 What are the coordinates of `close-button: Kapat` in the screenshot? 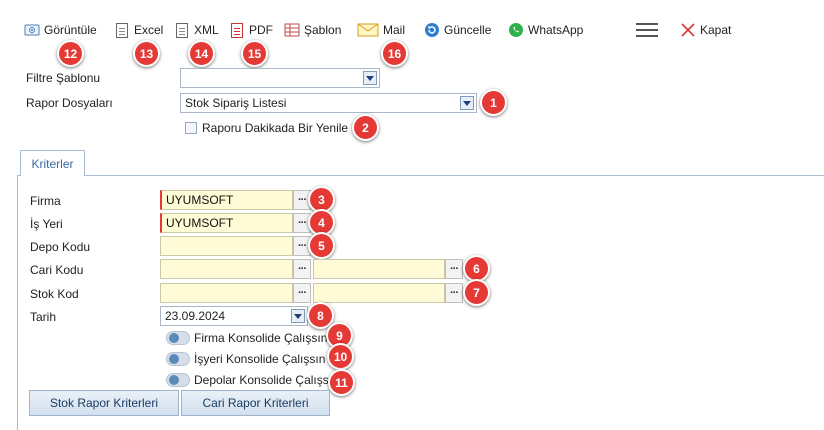 It's located at (705, 30).